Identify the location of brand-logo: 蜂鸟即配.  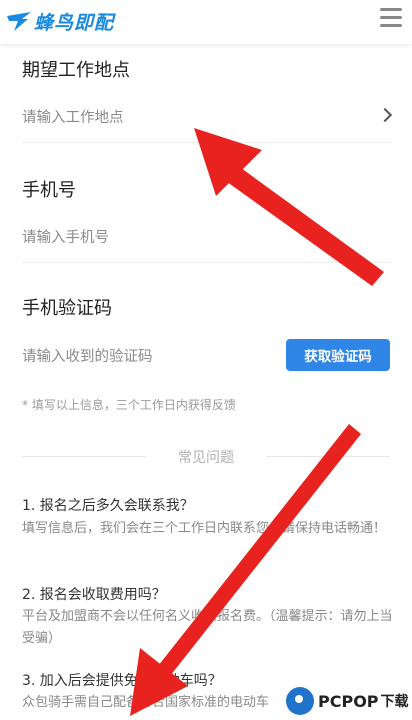
(60, 21).